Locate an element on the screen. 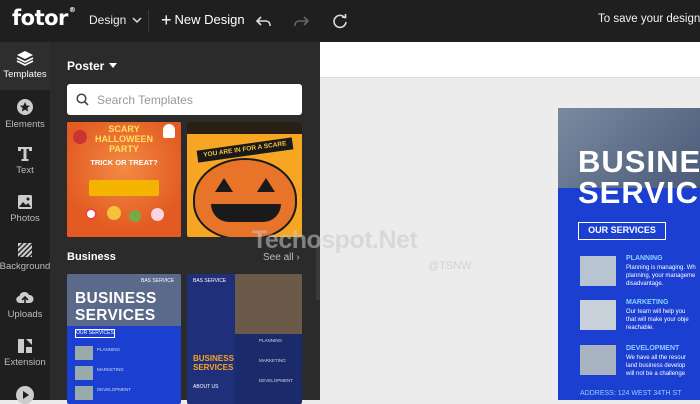  rail-item-extension: Extension is located at coordinates (25, 354).